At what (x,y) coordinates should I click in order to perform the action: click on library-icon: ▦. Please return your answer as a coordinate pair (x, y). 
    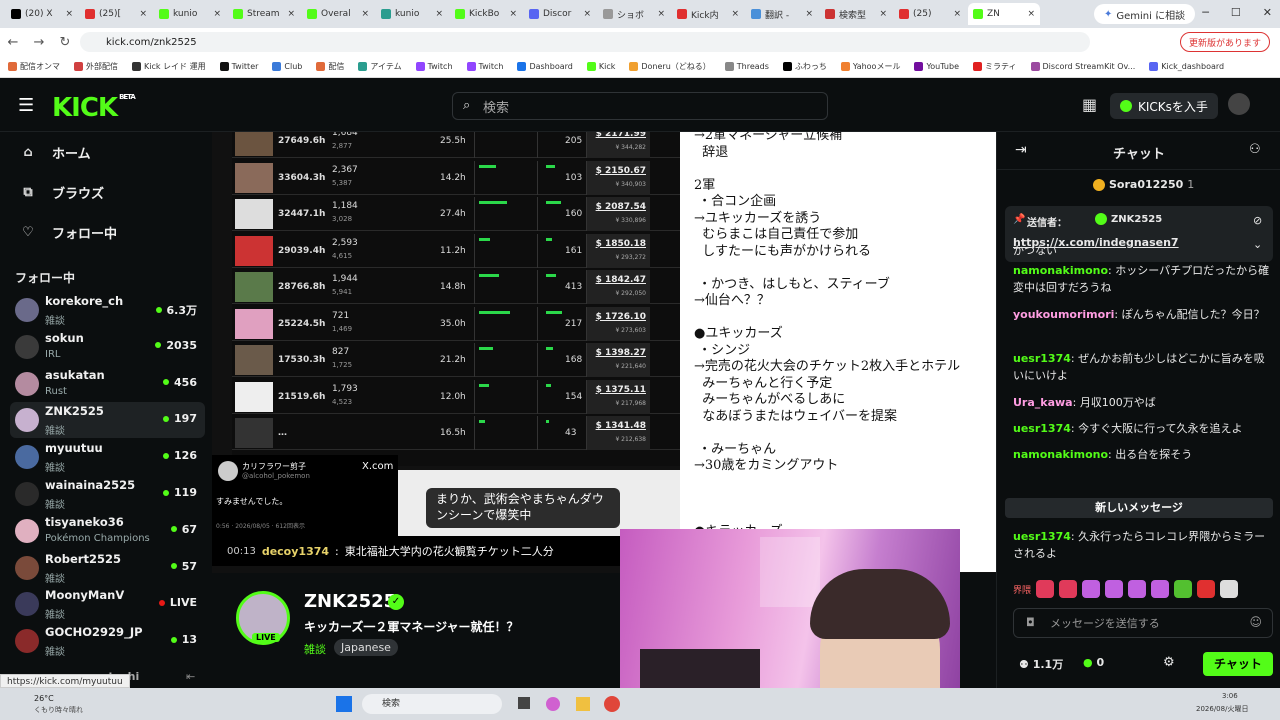
    Looking at the image, I should click on (1089, 104).